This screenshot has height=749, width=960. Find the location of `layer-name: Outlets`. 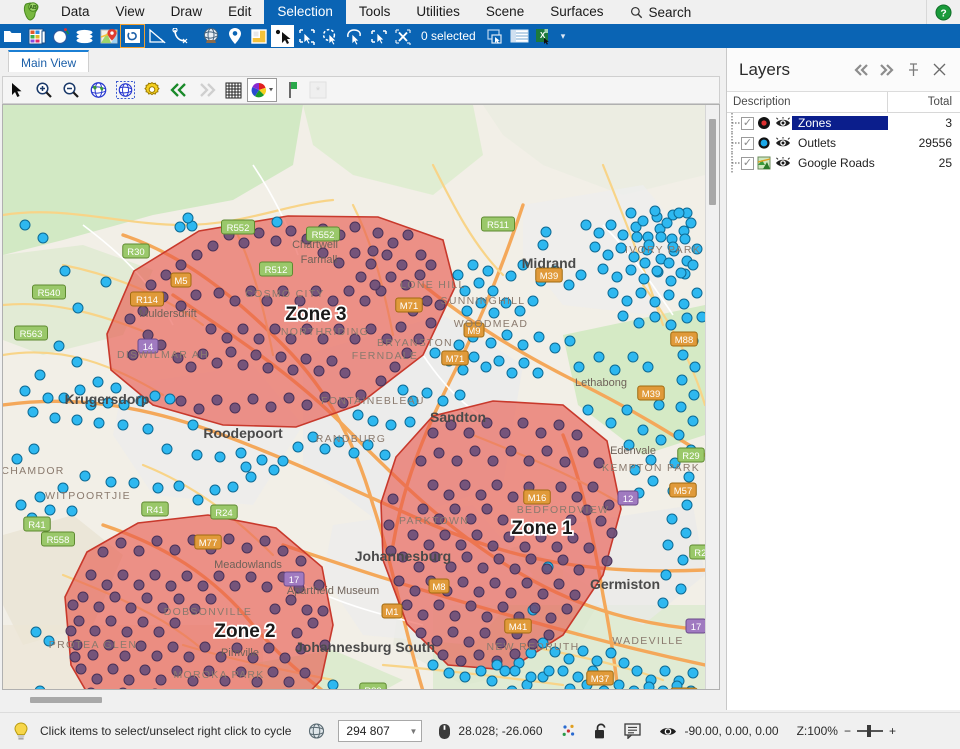

layer-name: Outlets is located at coordinates (840, 143).